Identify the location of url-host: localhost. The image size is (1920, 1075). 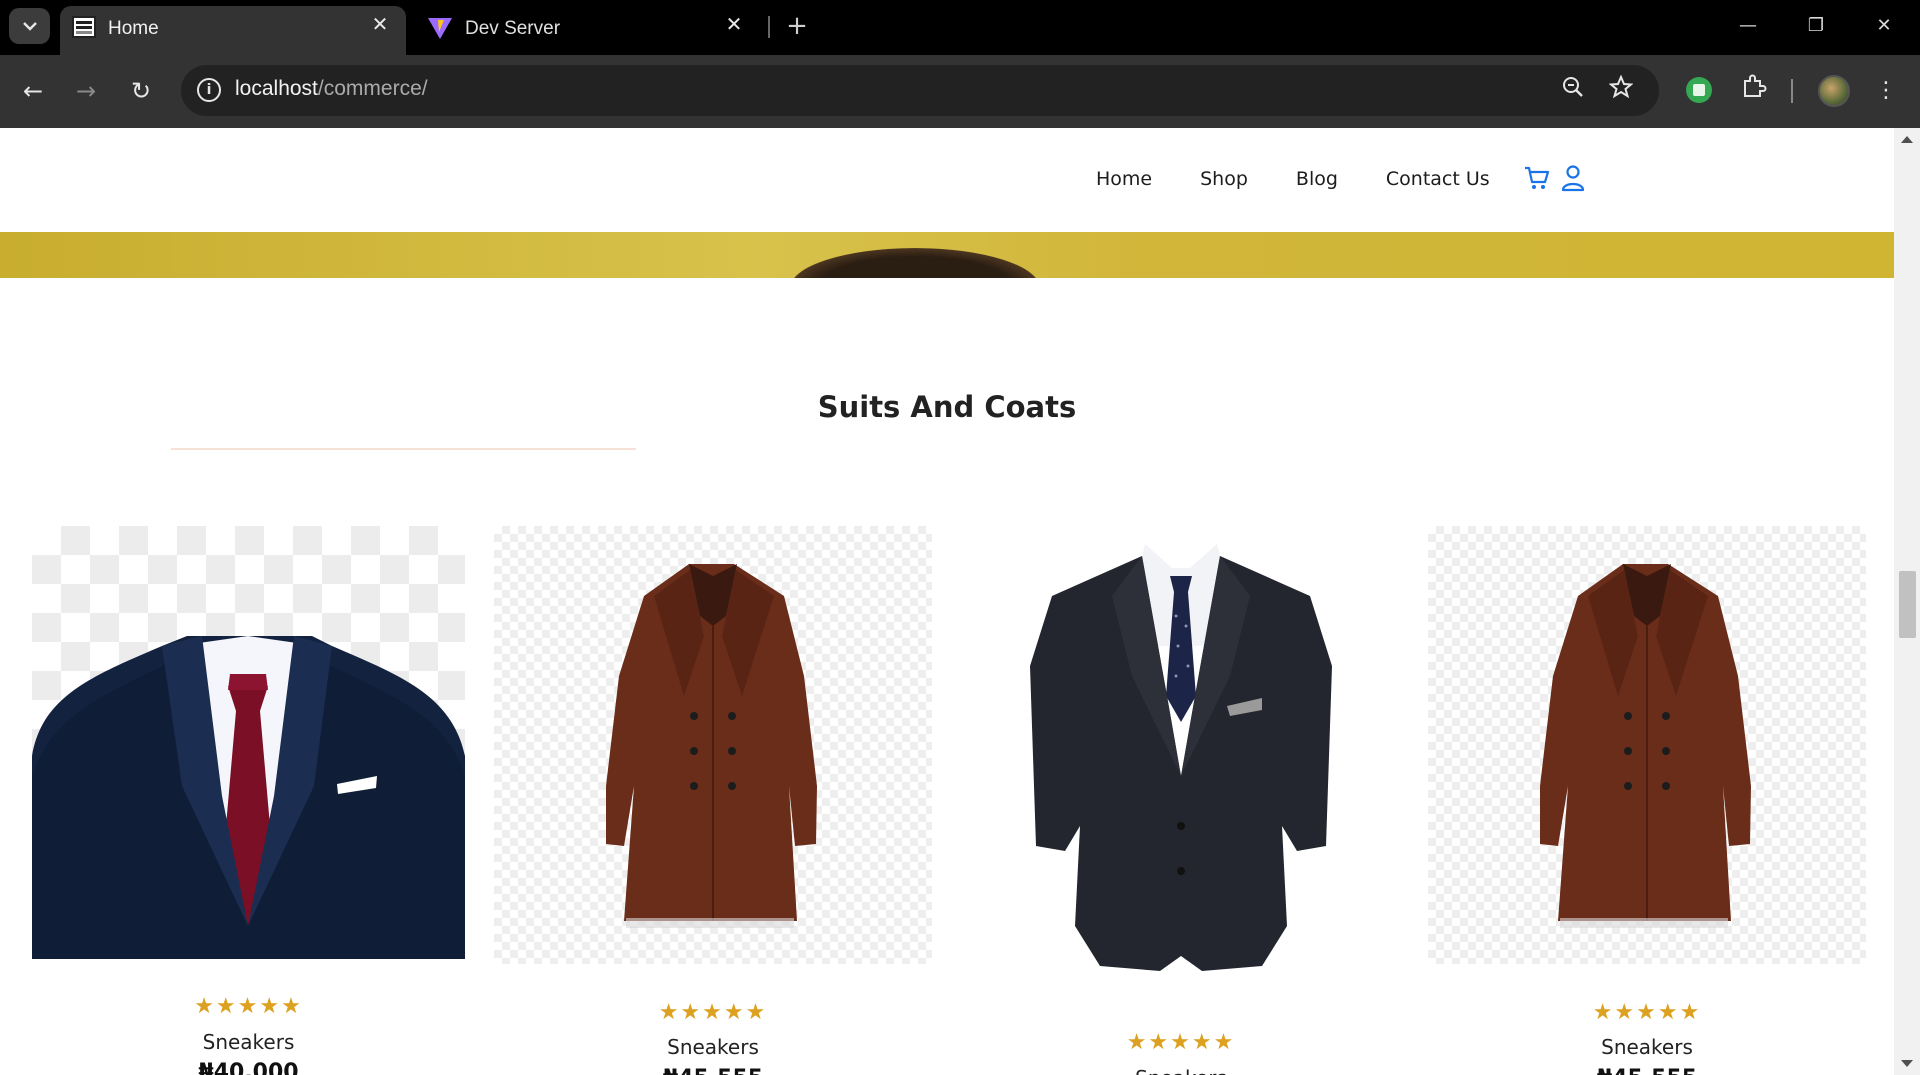
(276, 88).